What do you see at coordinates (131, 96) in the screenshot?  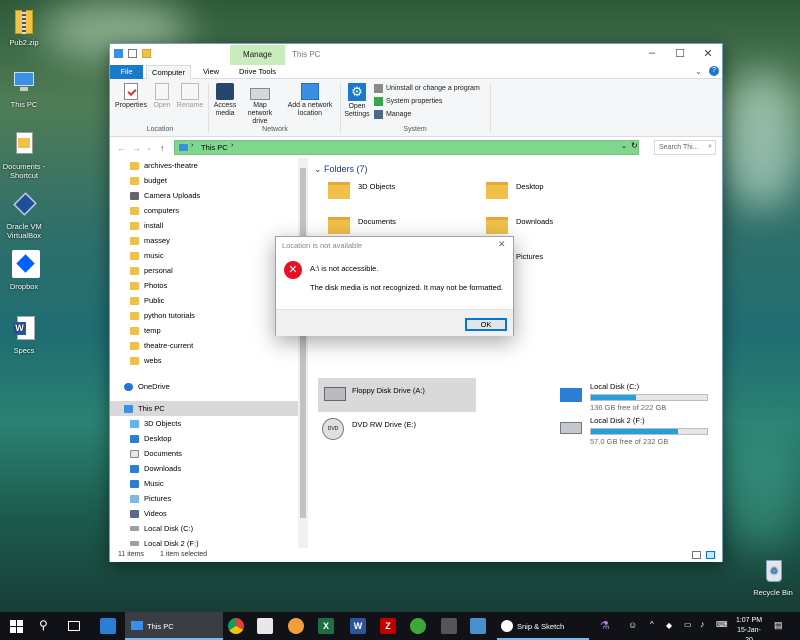 I see `properties-button: Properties` at bounding box center [131, 96].